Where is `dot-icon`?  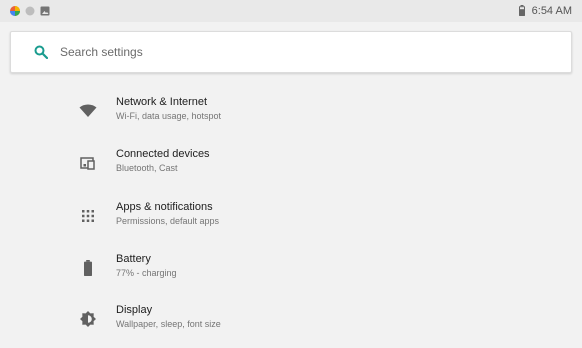 dot-icon is located at coordinates (30, 11).